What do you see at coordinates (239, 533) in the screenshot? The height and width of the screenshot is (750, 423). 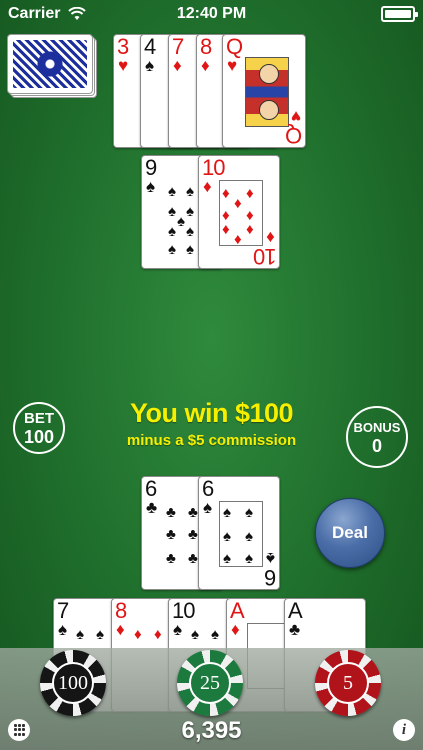 I see `player-card: 6 ♠ ♠ ♠ ♠ ♠ ♠ ♠ ♠ 6` at bounding box center [239, 533].